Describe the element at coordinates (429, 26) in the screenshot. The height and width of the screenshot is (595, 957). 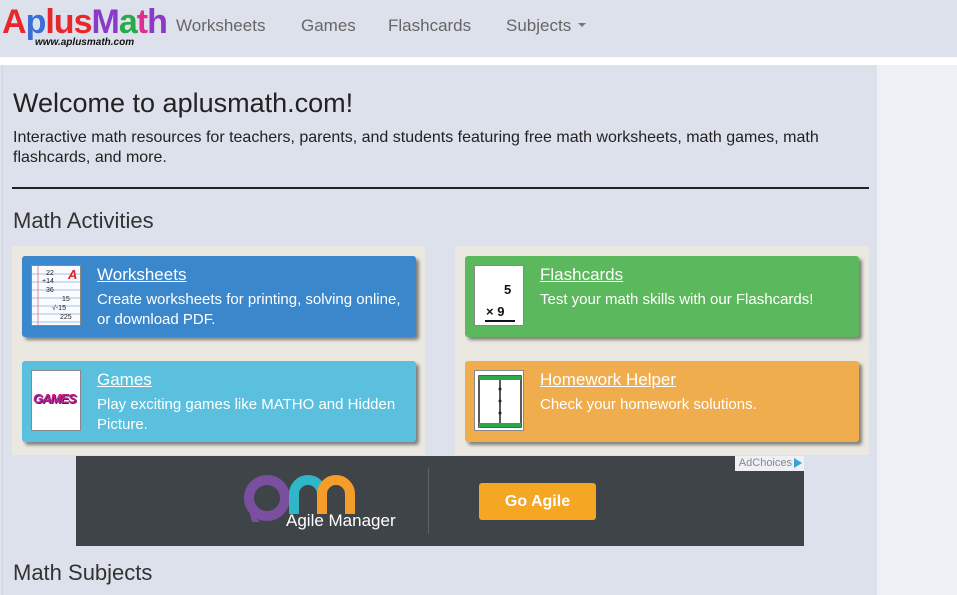
I see `nav-flashcards: Flashcards` at that location.